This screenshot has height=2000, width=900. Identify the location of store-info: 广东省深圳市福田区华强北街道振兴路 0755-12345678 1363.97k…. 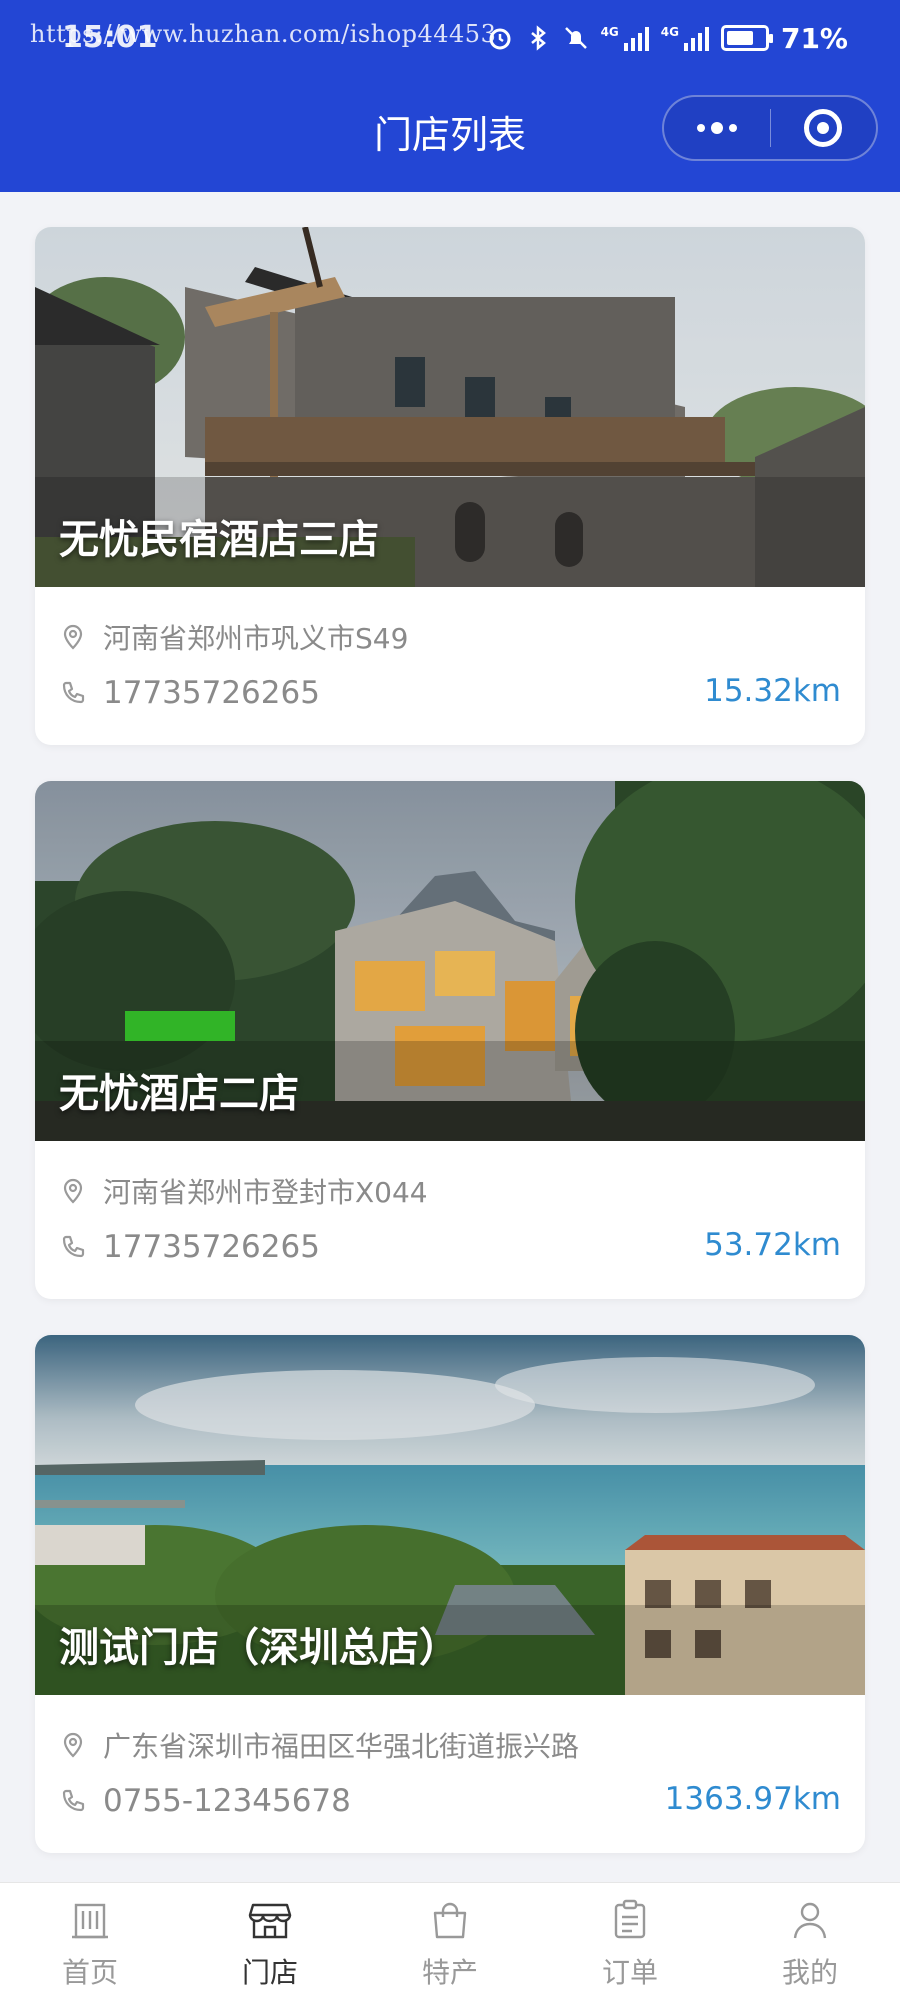
(450, 1774).